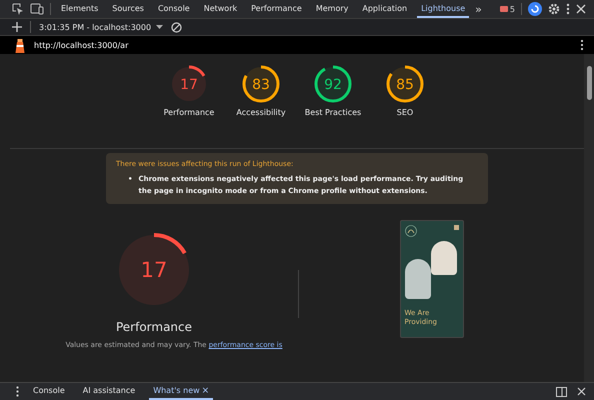  Describe the element at coordinates (276, 9) in the screenshot. I see `panel-tab: Performance` at that location.